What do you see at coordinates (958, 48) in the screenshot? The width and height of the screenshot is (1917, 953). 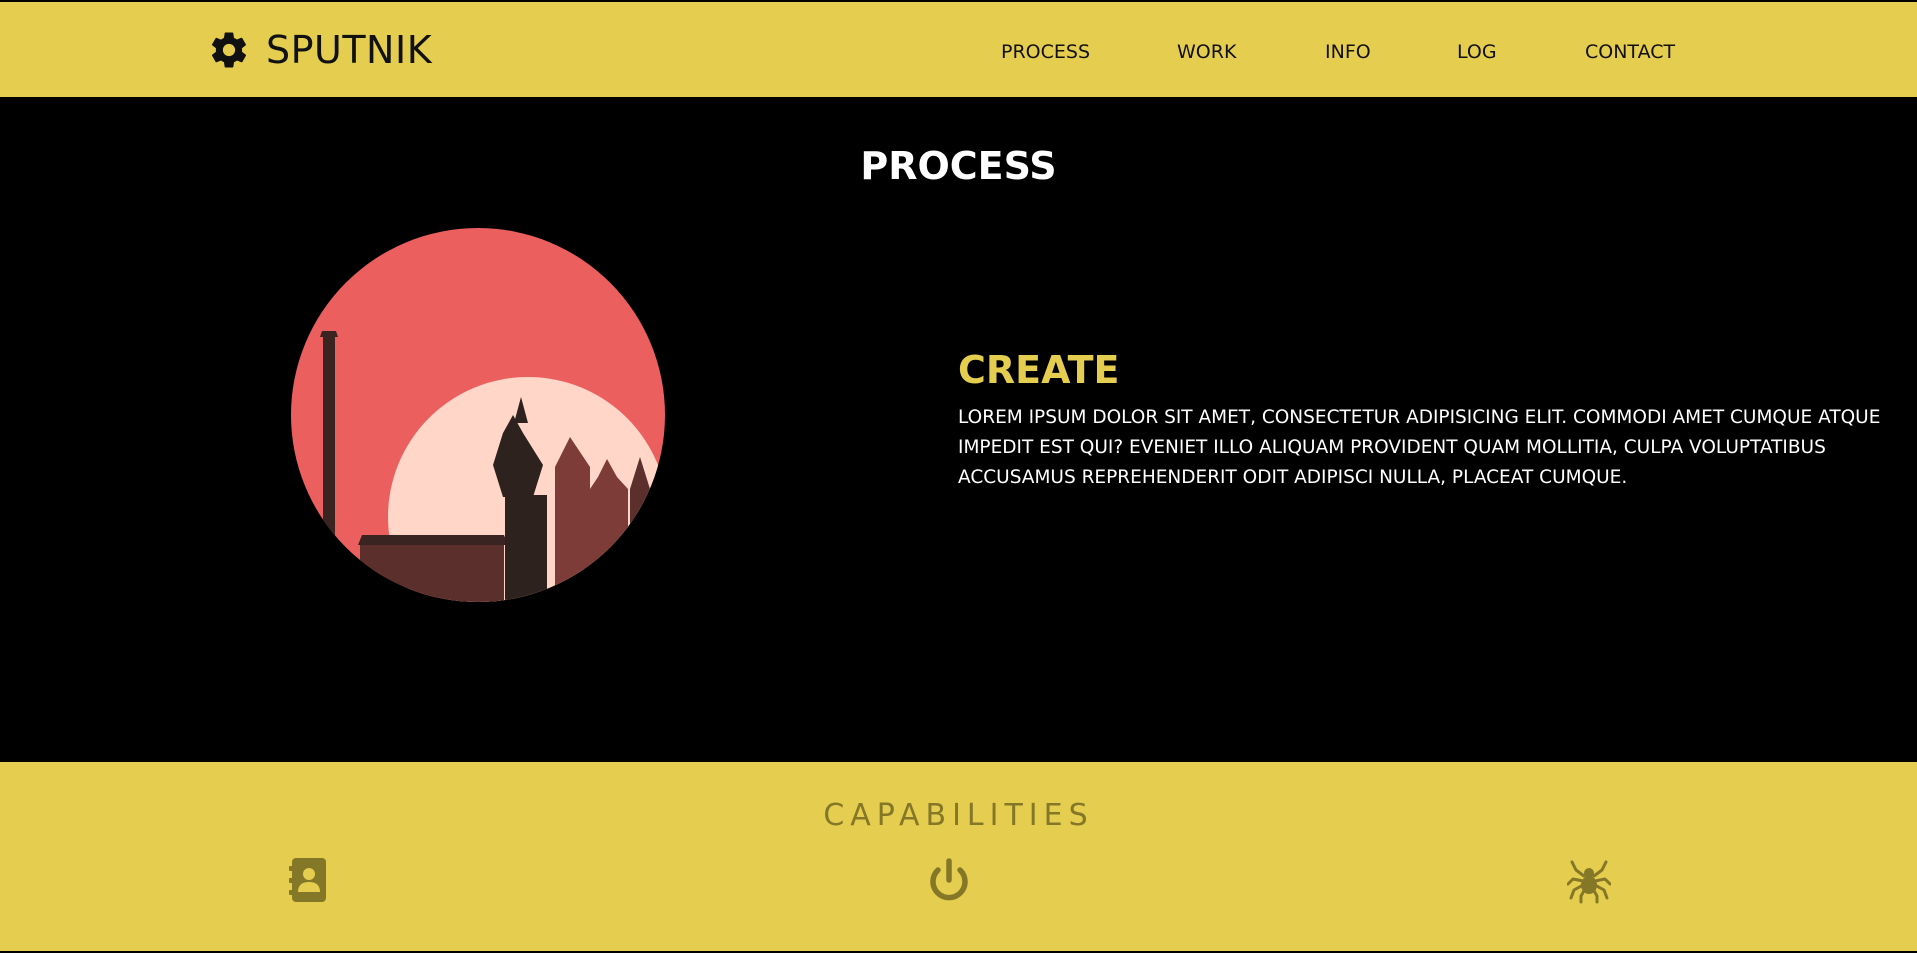 I see `site-header: SPUTNIK PROCESS WORK INFO LOG CONTACT` at bounding box center [958, 48].